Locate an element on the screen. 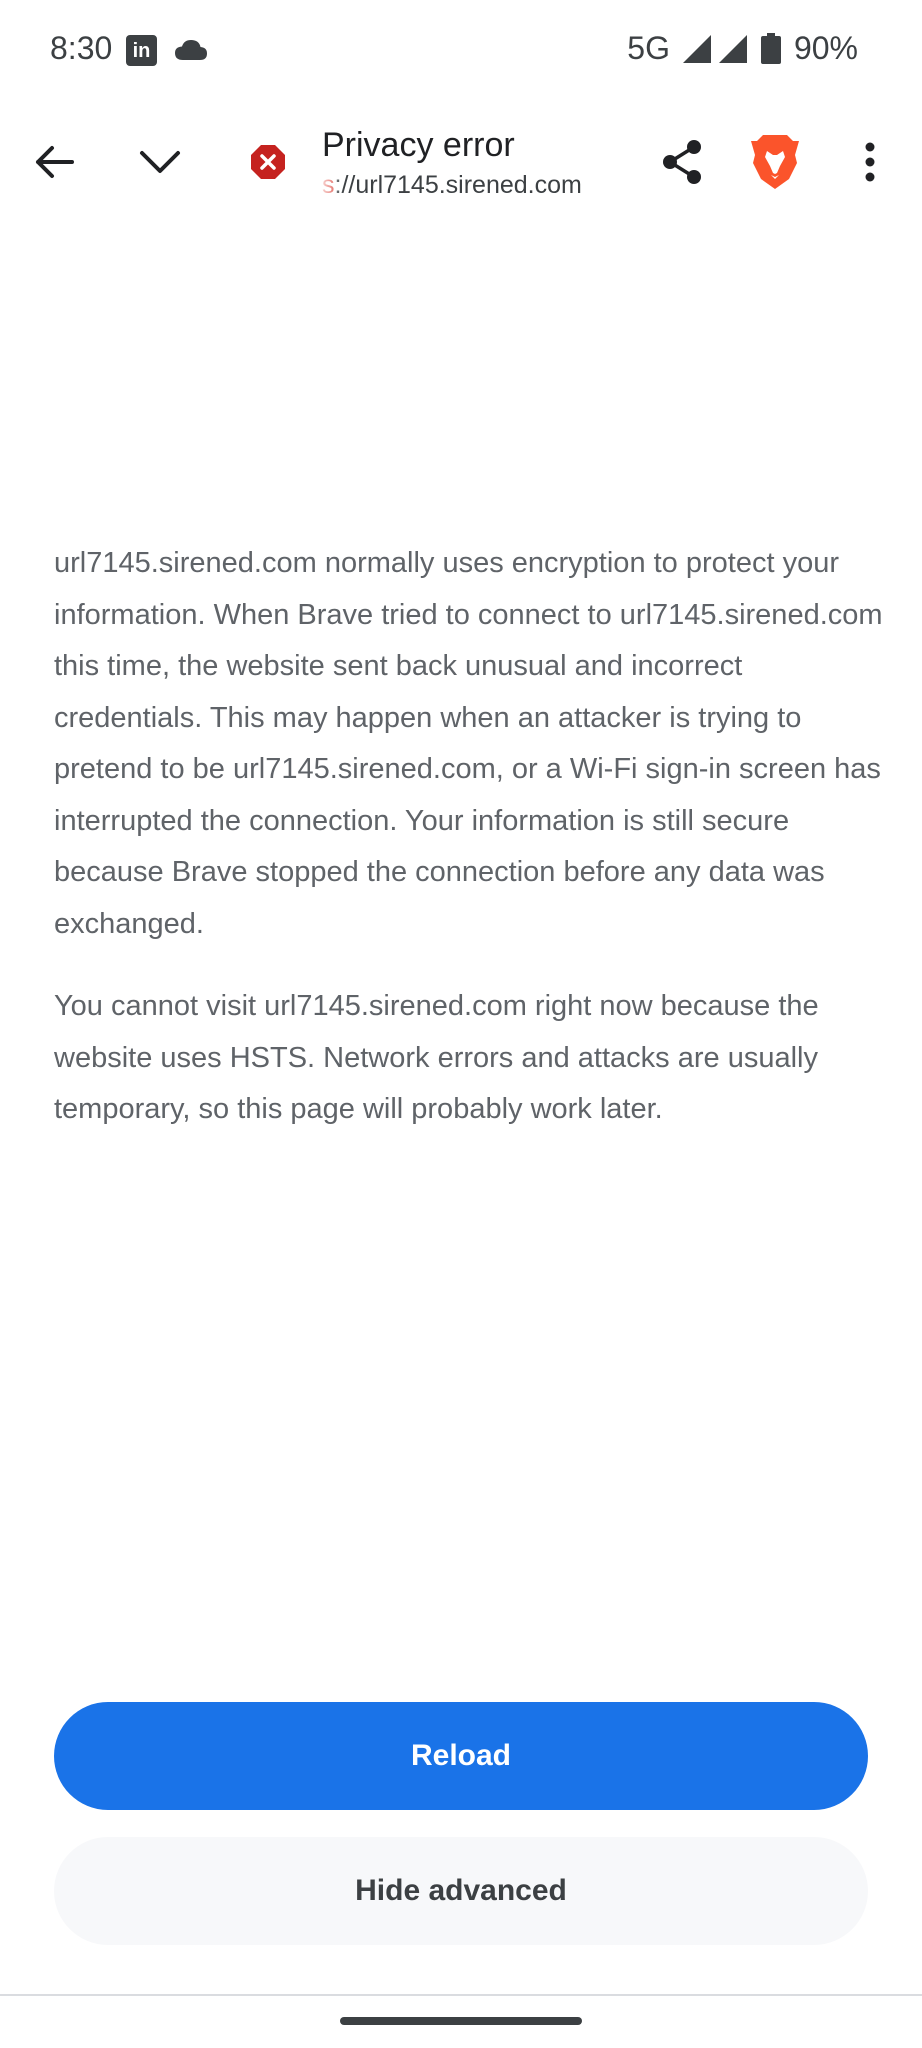 Image resolution: width=922 pixels, height=2048 pixels. battery-icon is located at coordinates (770, 48).